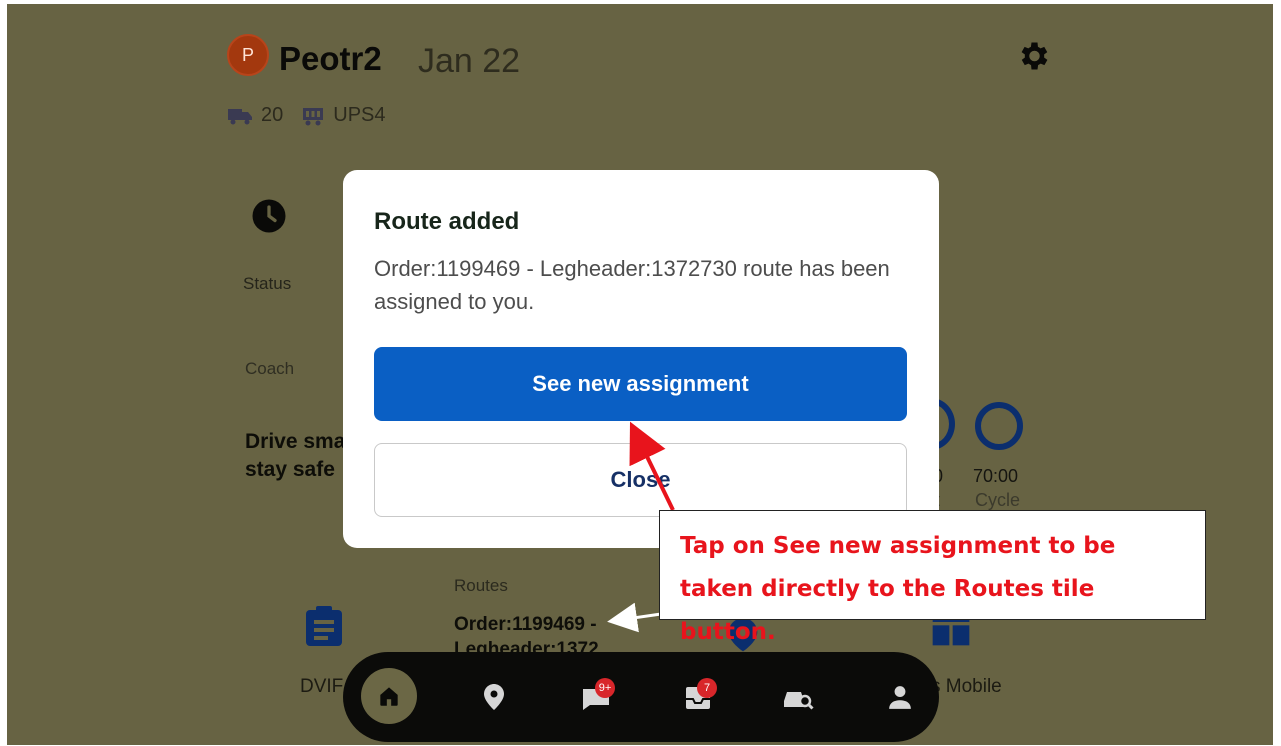 Image resolution: width=1281 pixels, height=746 pixels. What do you see at coordinates (634, 617) in the screenshot?
I see `white-arrow` at bounding box center [634, 617].